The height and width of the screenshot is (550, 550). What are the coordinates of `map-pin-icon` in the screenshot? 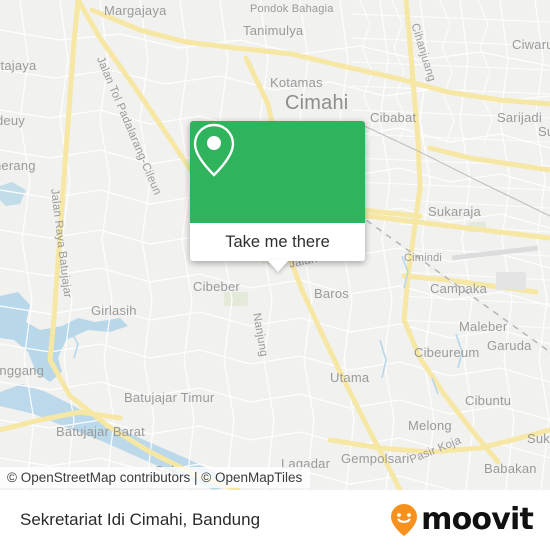 It's located at (214, 150).